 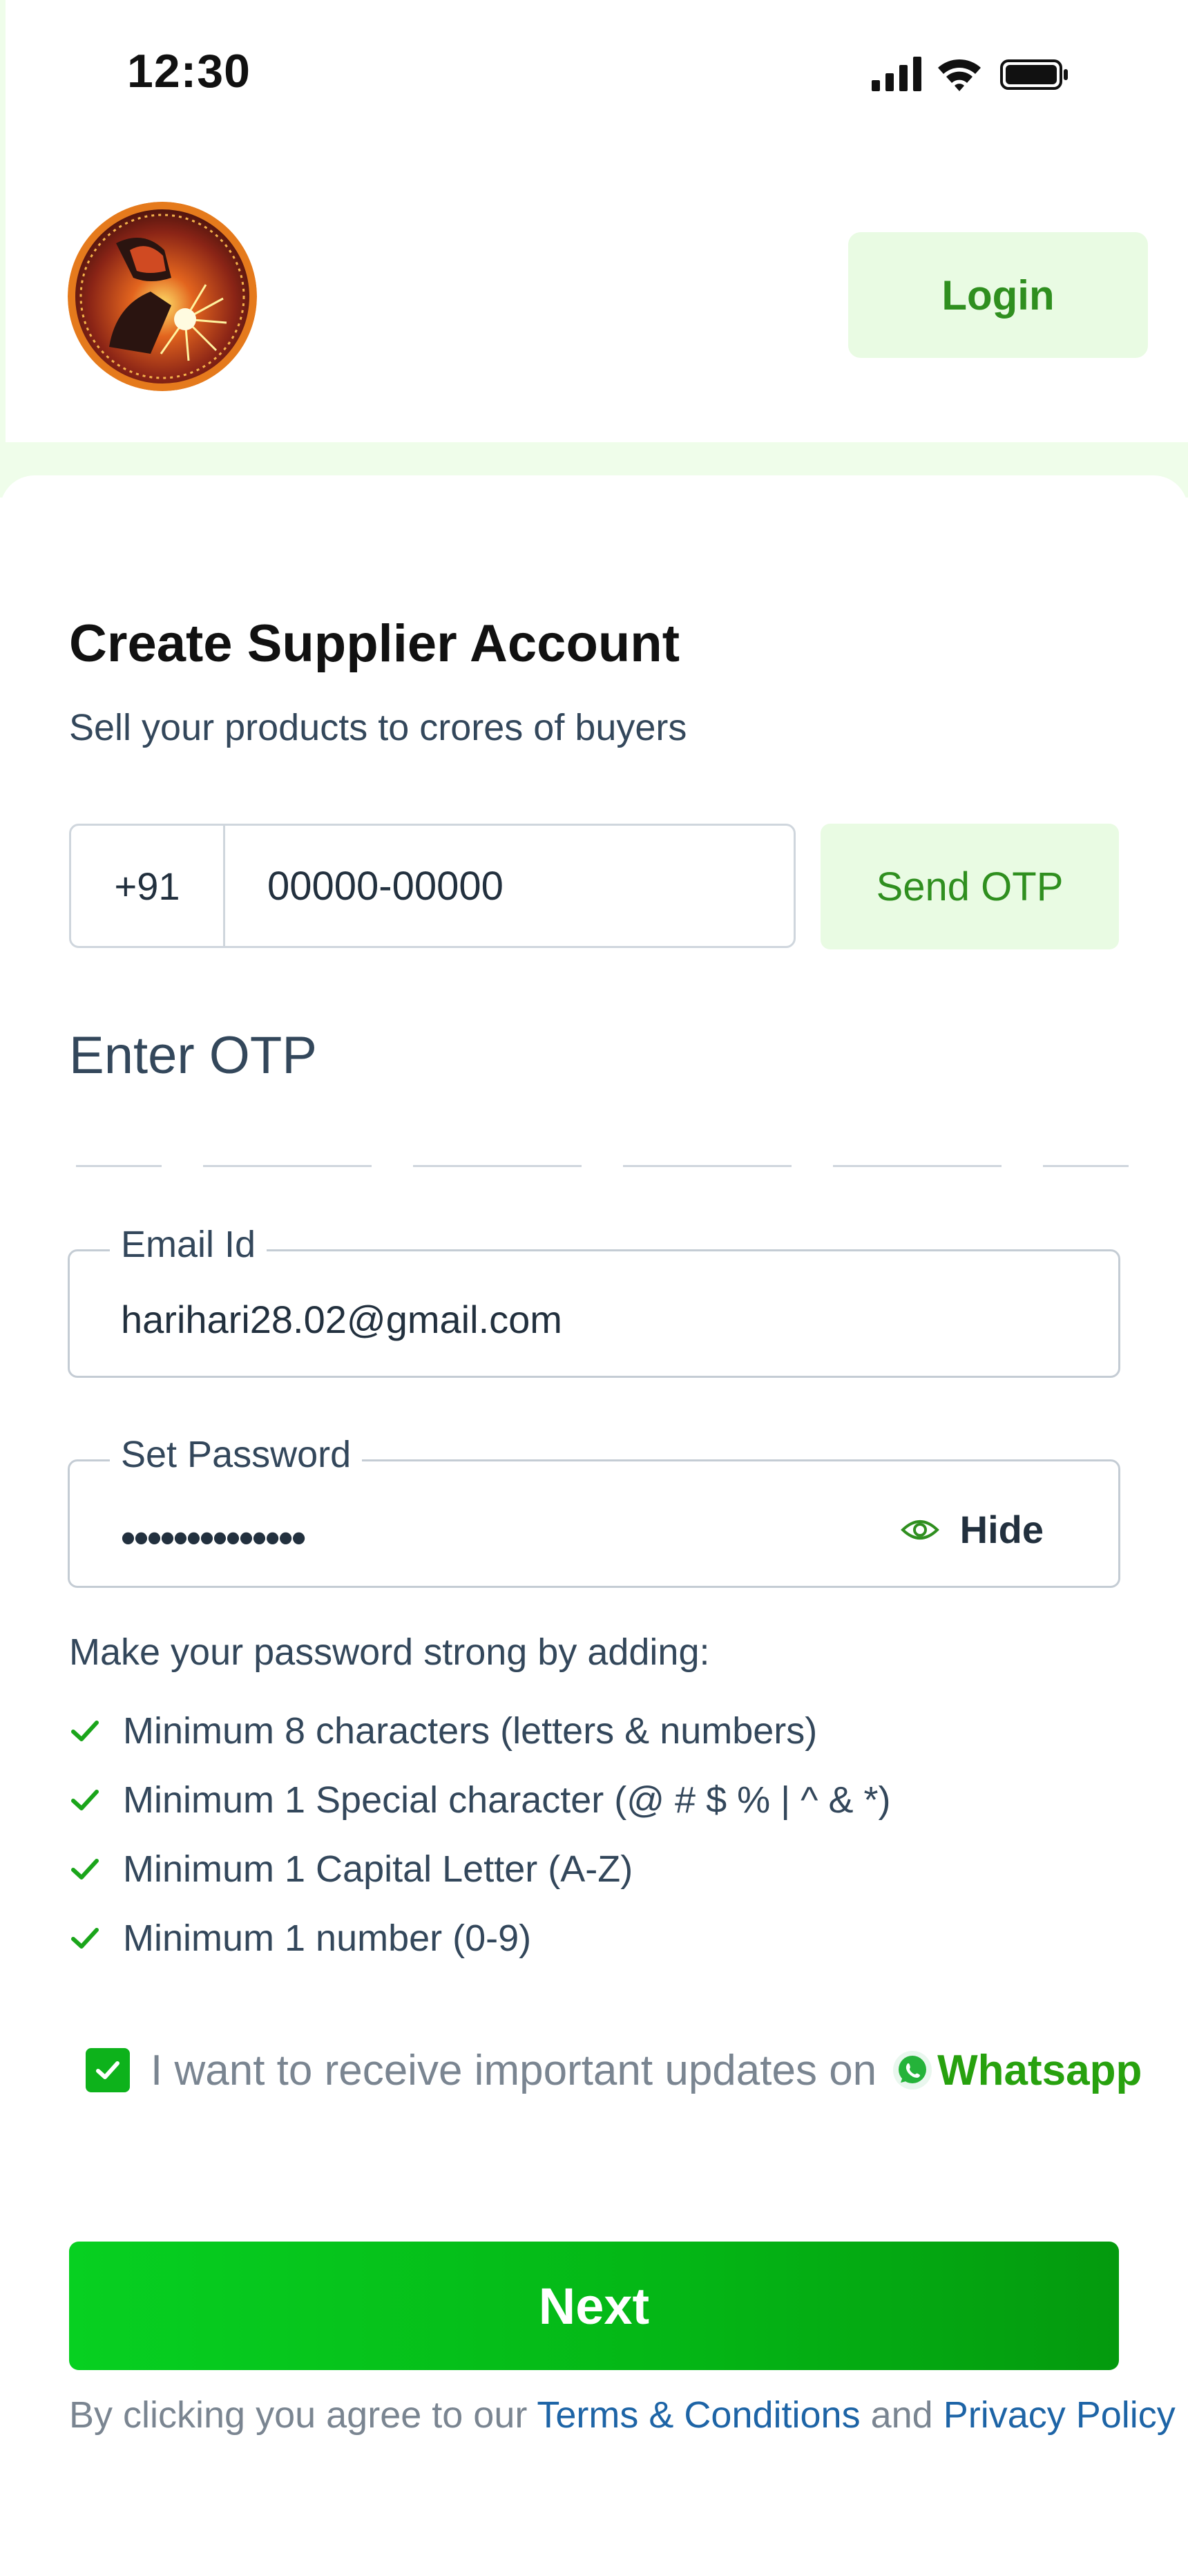 I want to click on password-field: Set Password •••••••••••••• Hide, so click(x=594, y=1510).